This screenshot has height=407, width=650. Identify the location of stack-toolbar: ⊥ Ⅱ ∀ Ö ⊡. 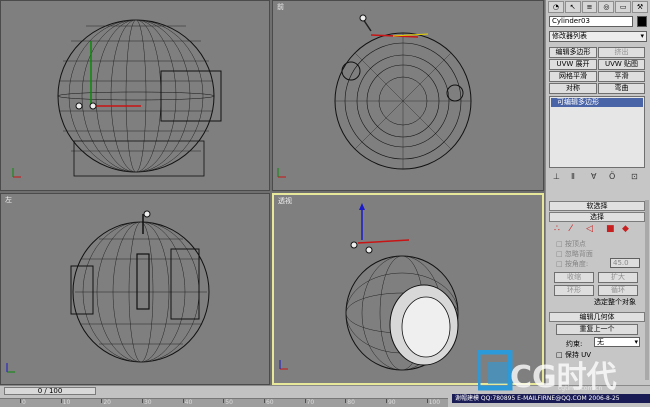
(597, 178).